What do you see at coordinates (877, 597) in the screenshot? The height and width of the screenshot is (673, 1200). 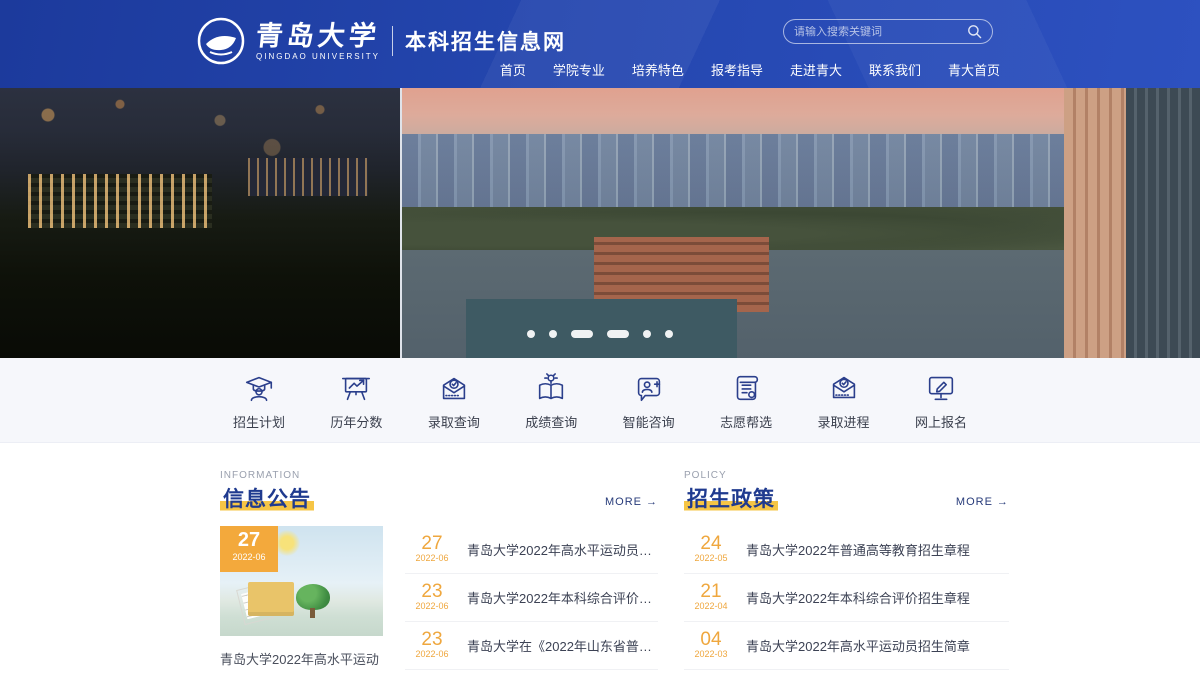 I see `news-title: 青岛大学2022年本科综合评价招生章程` at bounding box center [877, 597].